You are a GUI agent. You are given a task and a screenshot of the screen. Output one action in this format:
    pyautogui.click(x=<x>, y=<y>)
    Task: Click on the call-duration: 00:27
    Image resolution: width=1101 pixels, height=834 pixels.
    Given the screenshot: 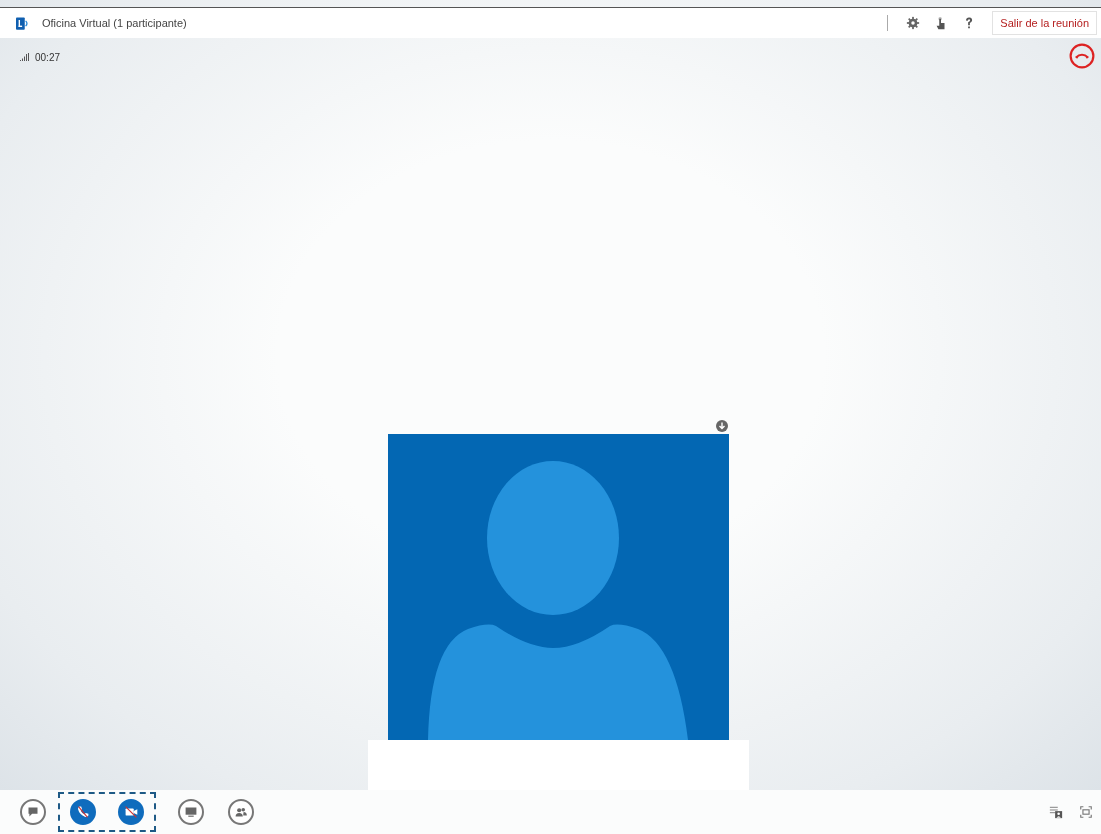 What is the action you would take?
    pyautogui.click(x=48, y=57)
    